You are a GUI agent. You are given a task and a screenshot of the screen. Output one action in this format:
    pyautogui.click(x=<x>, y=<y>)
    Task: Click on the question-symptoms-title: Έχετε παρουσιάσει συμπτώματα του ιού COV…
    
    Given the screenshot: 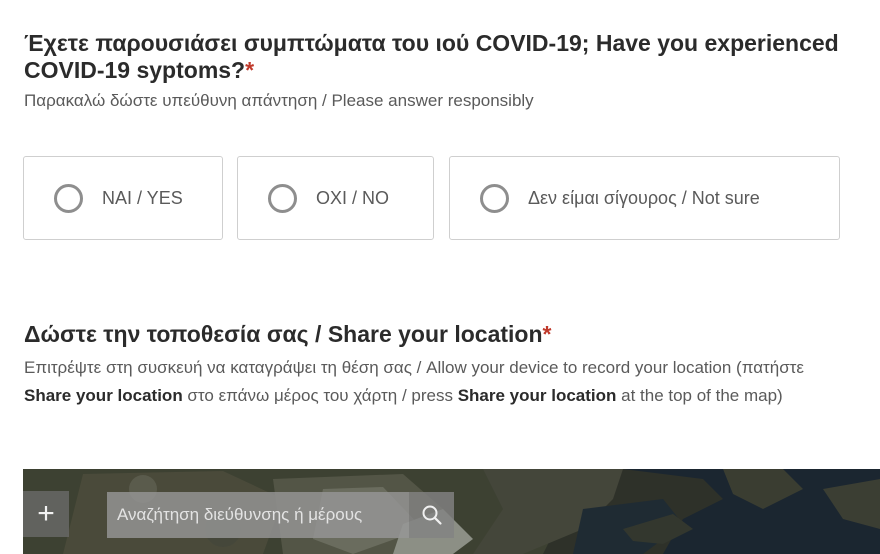 What is the action you would take?
    pyautogui.click(x=439, y=57)
    